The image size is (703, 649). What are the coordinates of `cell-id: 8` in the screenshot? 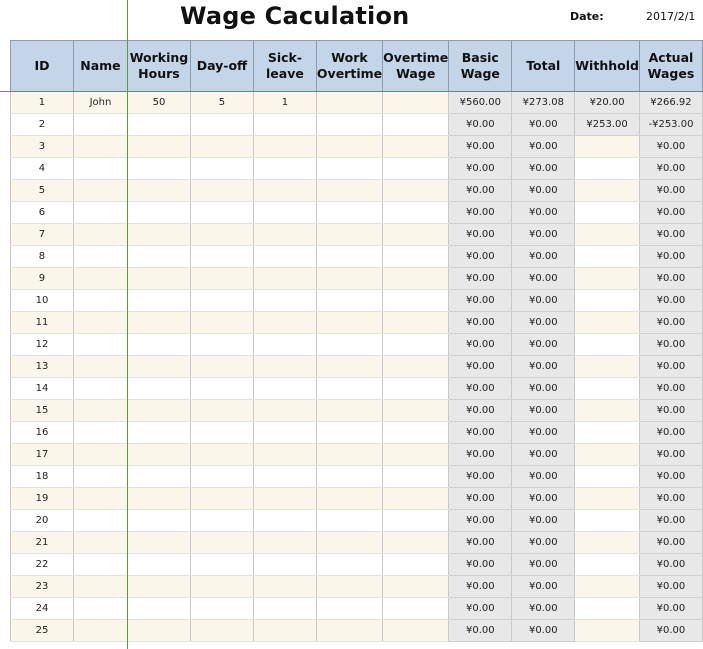 It's located at (42, 256).